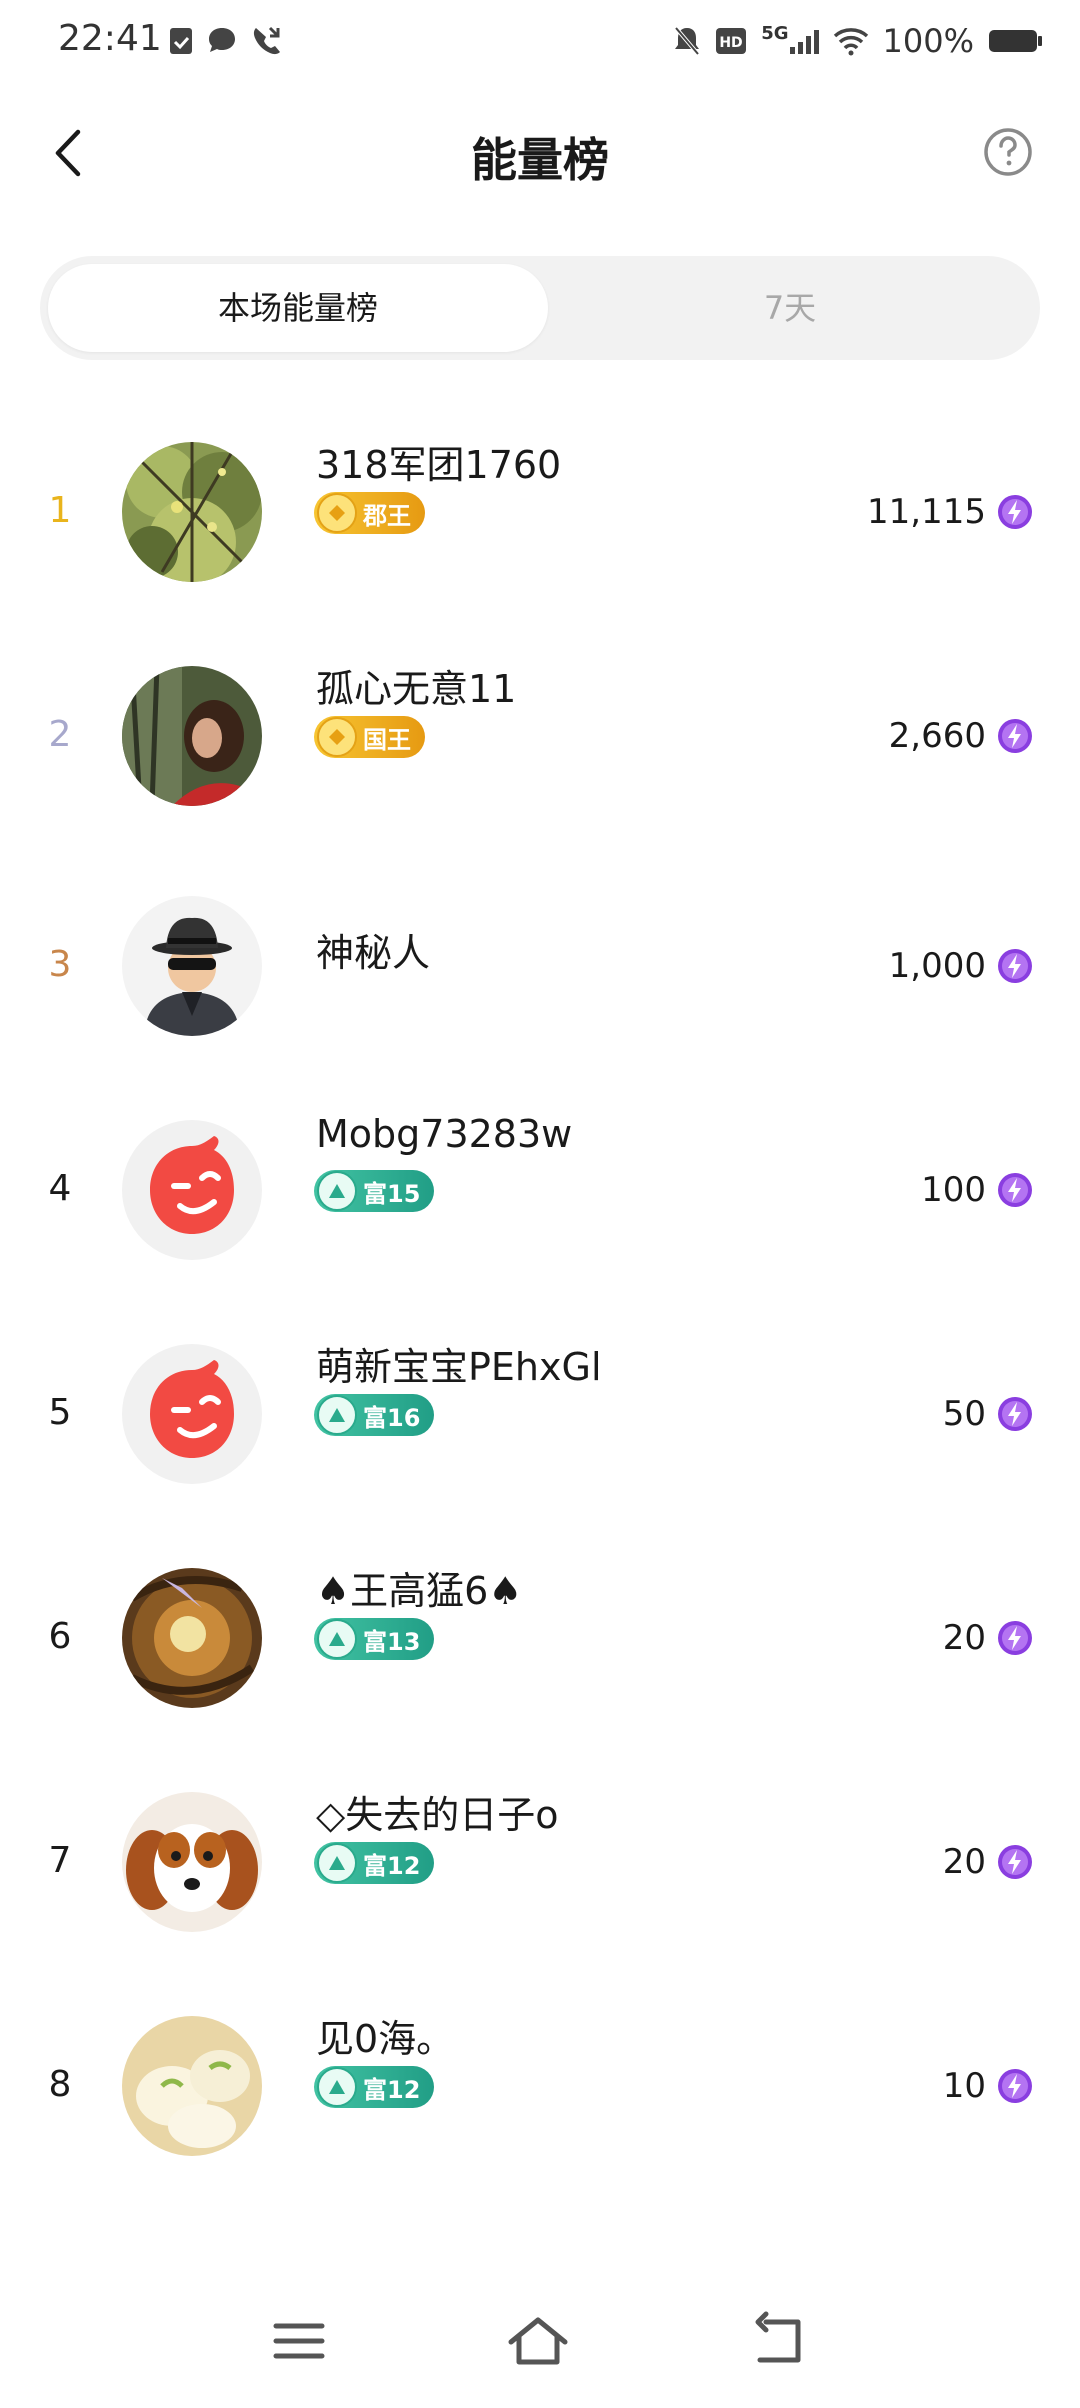  What do you see at coordinates (540, 1193) in the screenshot?
I see `ranking-row: 4 Mobg73283w 富15 100` at bounding box center [540, 1193].